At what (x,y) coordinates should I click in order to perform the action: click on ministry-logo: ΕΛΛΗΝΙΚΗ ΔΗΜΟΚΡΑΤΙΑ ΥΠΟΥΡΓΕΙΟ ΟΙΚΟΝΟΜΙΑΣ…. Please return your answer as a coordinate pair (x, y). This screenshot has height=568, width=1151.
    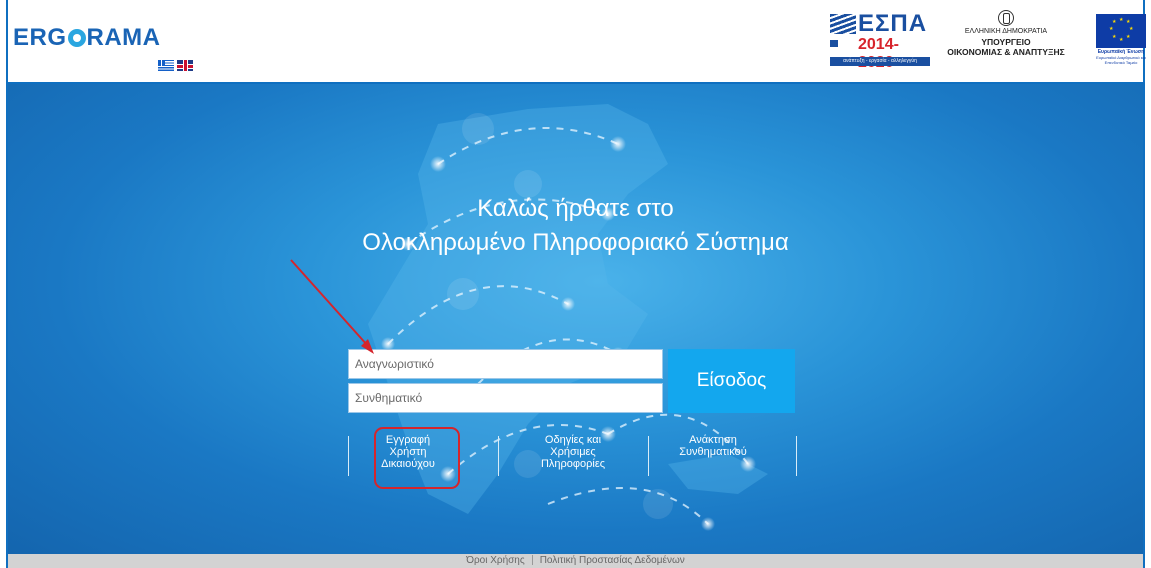
    Looking at the image, I should click on (1006, 43).